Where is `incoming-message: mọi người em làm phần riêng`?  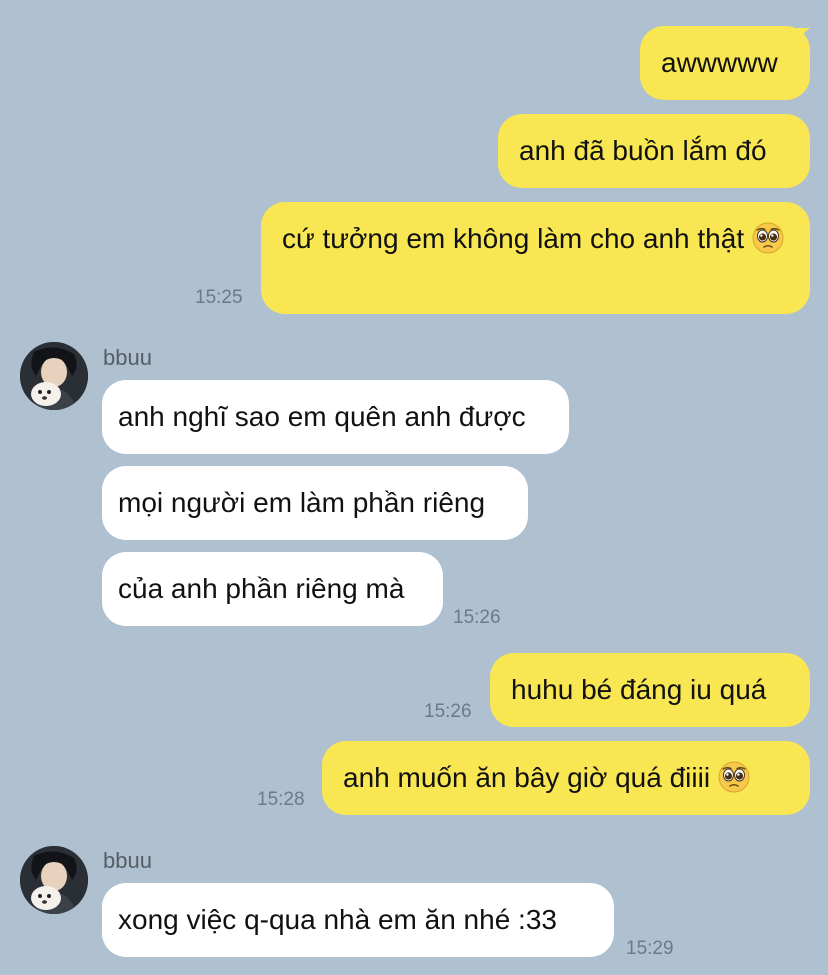
incoming-message: mọi người em làm phần riêng is located at coordinates (315, 503).